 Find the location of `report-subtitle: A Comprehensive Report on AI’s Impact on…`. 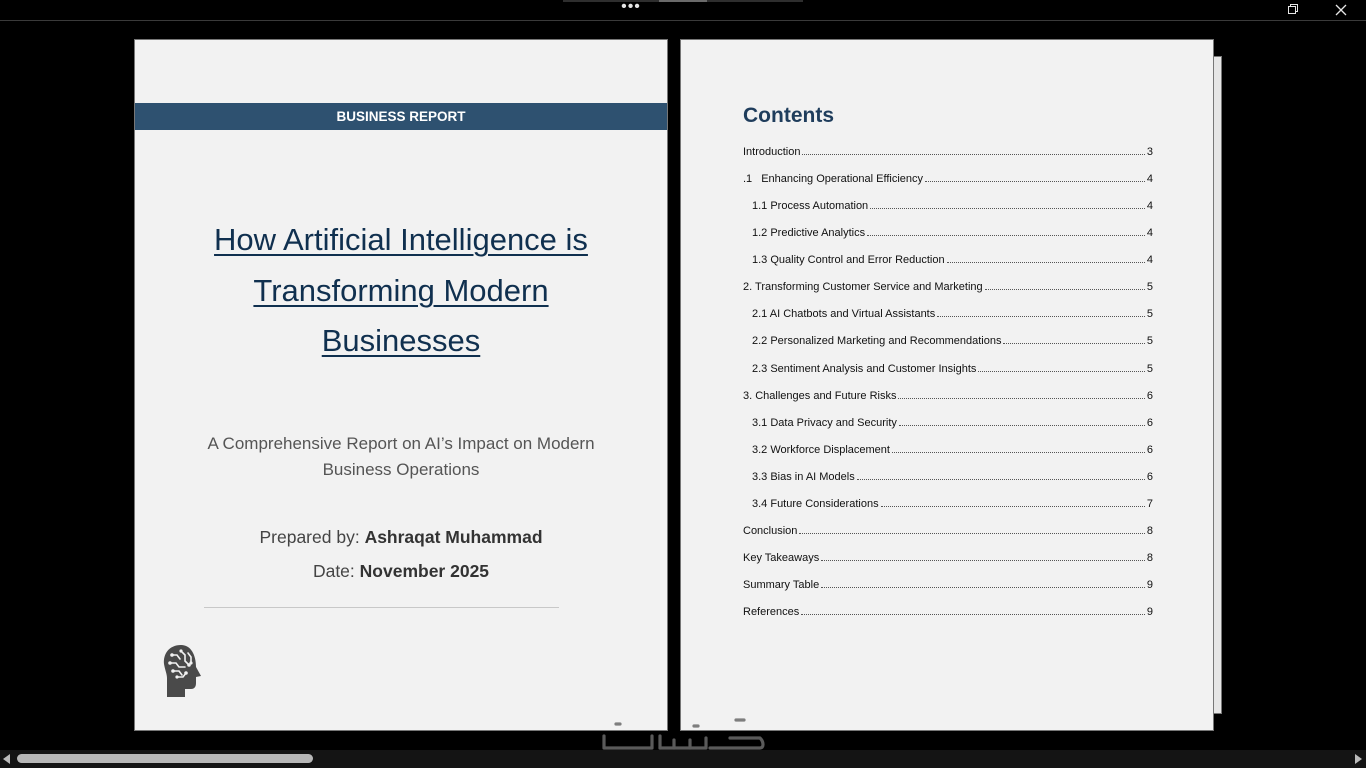

report-subtitle: A Comprehensive Report on AI’s Impact on… is located at coordinates (401, 456).